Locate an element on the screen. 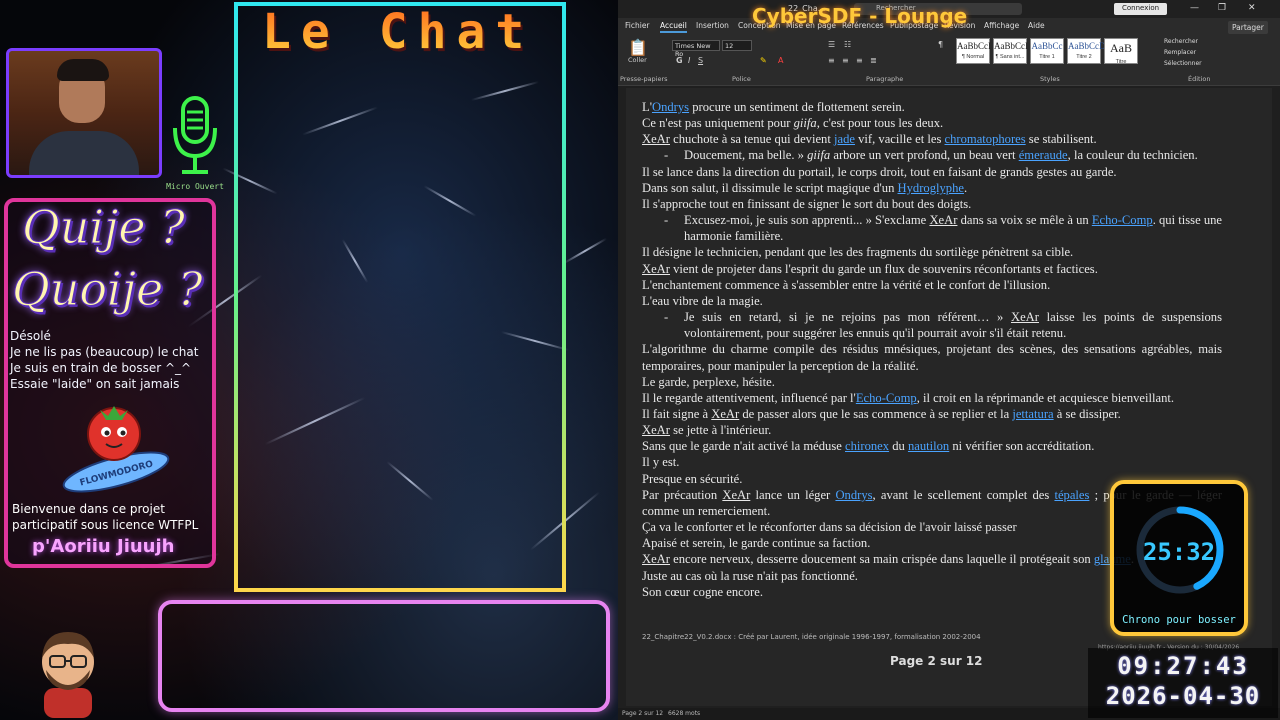 The height and width of the screenshot is (720, 1280). glossary-link: jettatura is located at coordinates (1032, 414).